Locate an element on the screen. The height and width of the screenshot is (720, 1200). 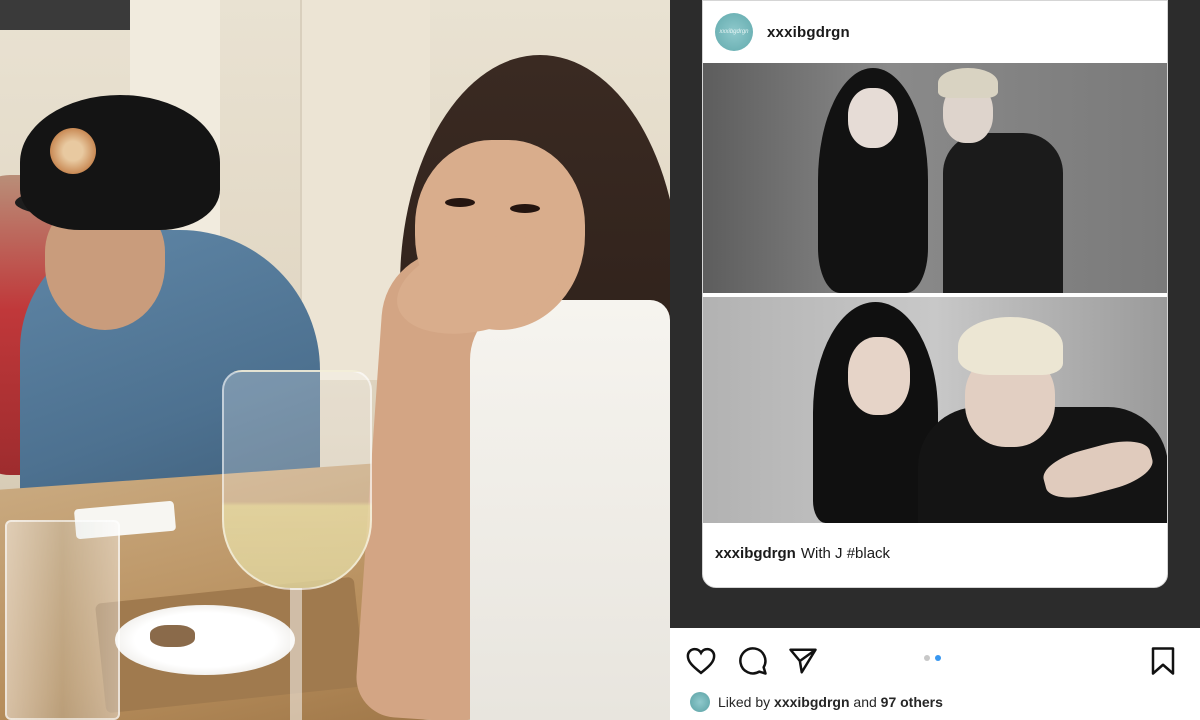
wall-frame is located at coordinates (65, 15).